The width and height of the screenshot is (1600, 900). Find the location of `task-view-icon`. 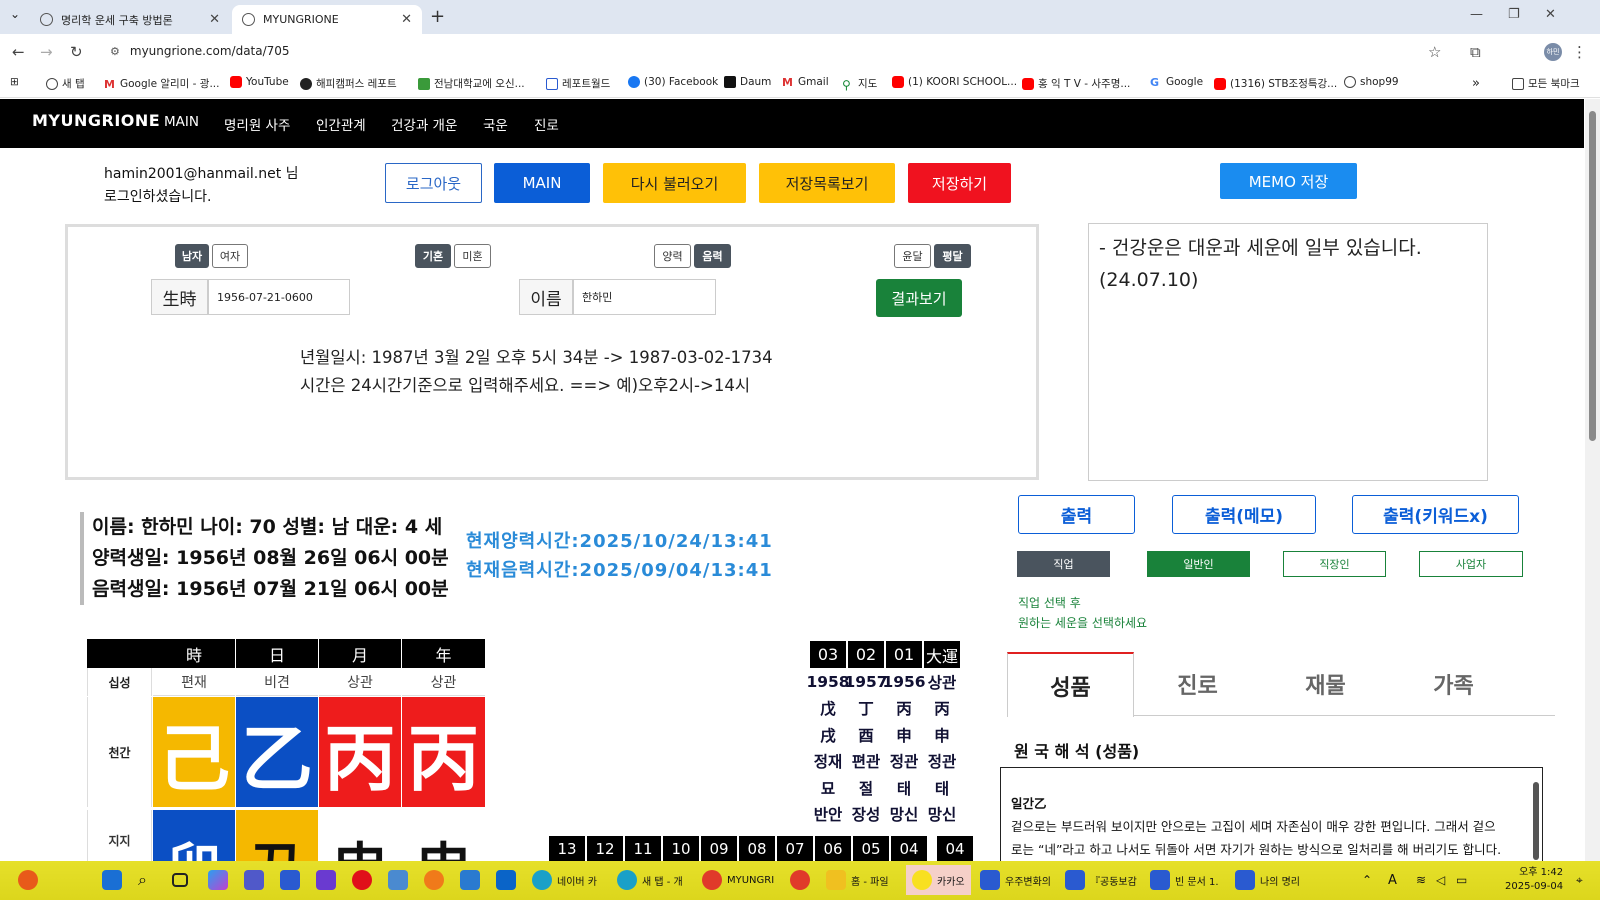

task-view-icon is located at coordinates (180, 880).